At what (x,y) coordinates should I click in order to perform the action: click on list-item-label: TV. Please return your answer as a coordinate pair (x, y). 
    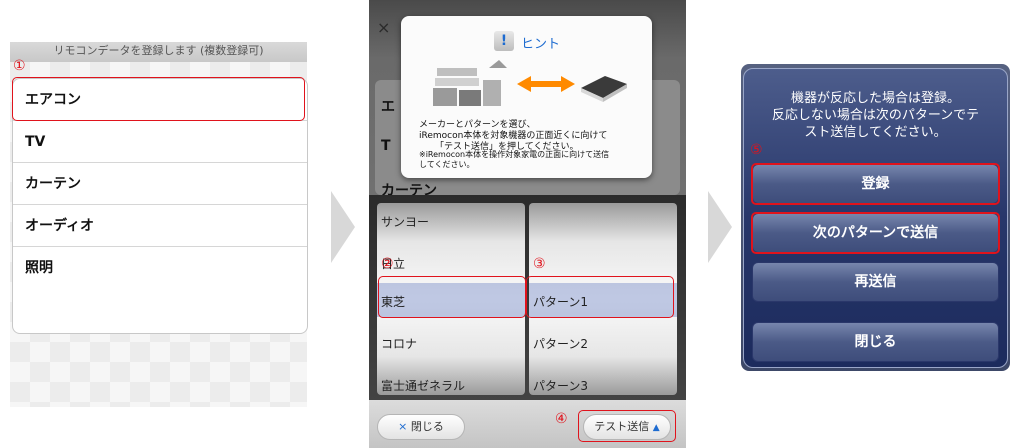
    Looking at the image, I should click on (35, 142).